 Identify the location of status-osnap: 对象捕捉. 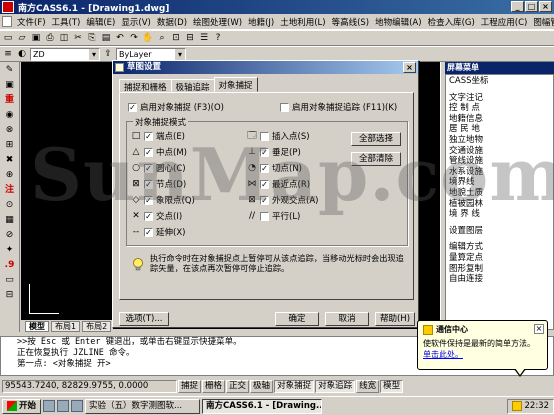
(294, 386).